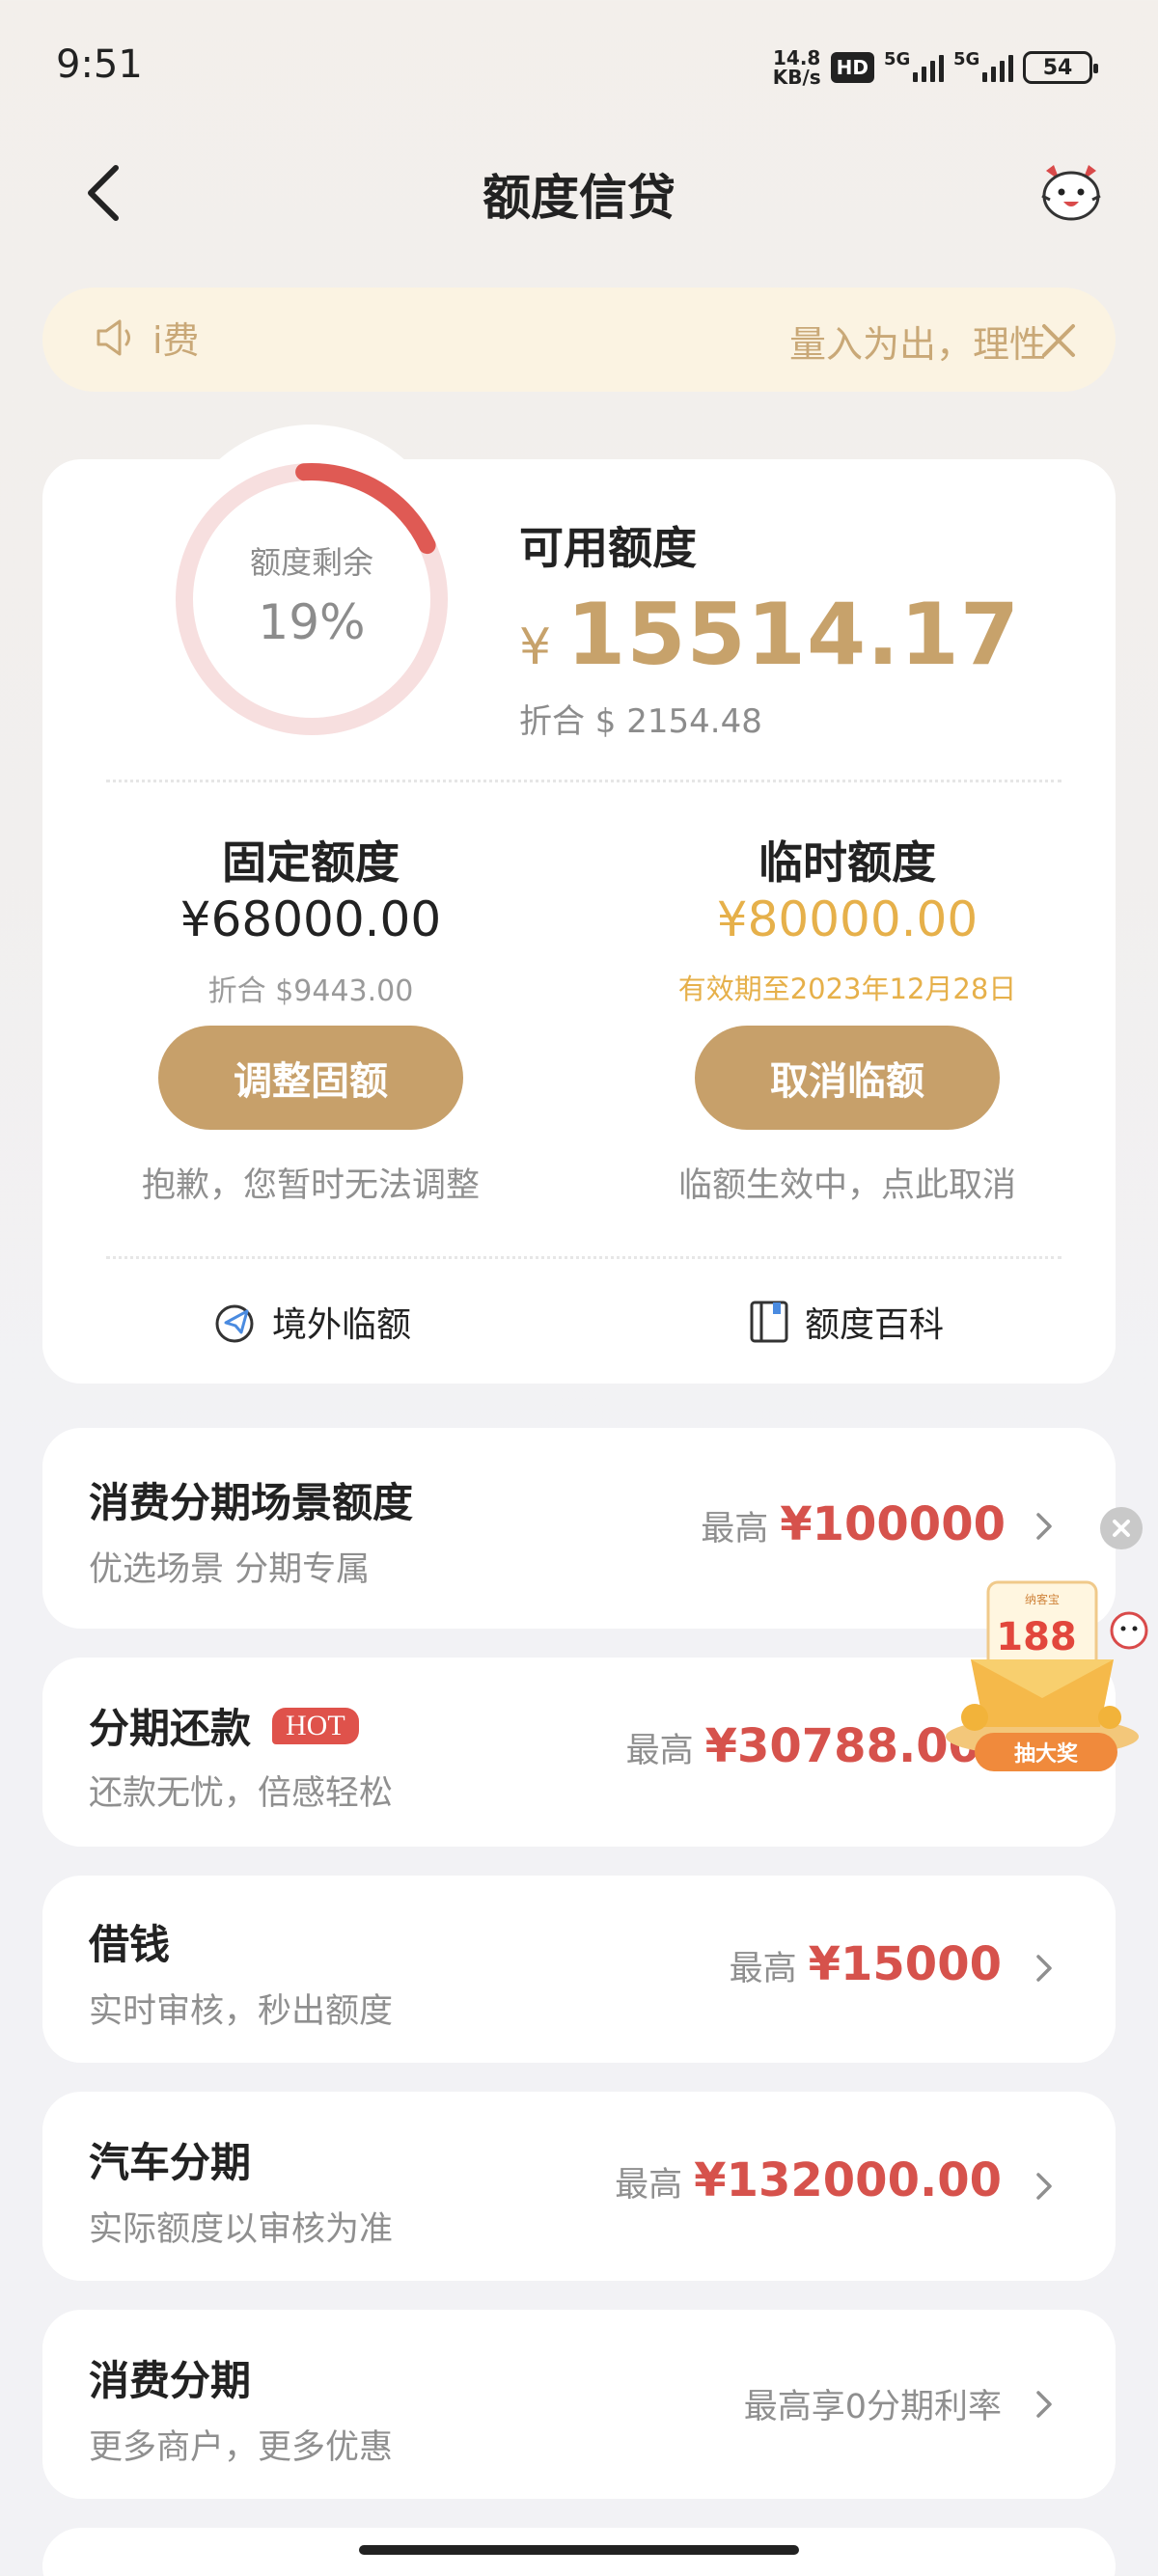 This screenshot has height=2576, width=1158. Describe the element at coordinates (918, 345) in the screenshot. I see `notice-right-text: 量入为出，理性` at that location.